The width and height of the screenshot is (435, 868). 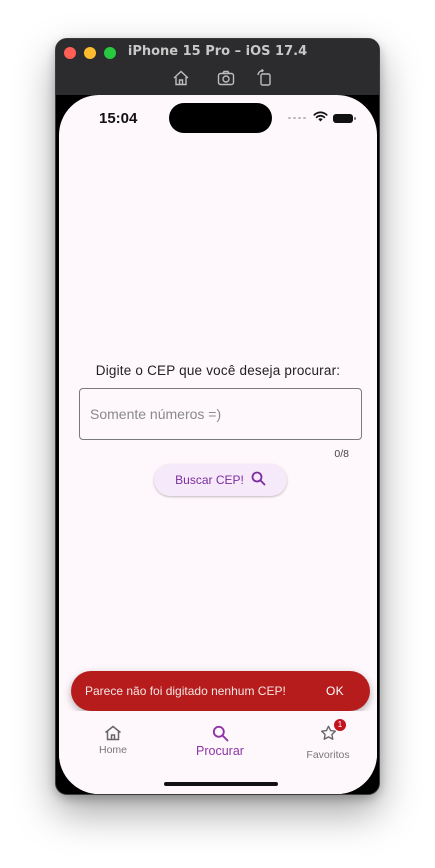 I want to click on window-title: iPhone 15 Pro – iOS 17.4, so click(x=217, y=51).